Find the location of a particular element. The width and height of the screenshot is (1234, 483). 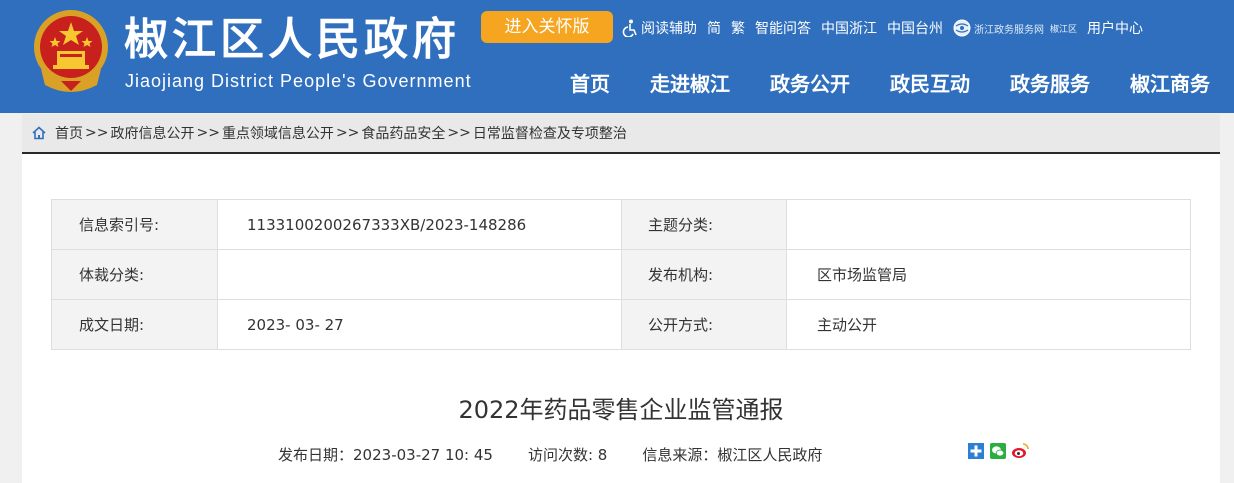

info-source-label: 信息来源： is located at coordinates (680, 455).